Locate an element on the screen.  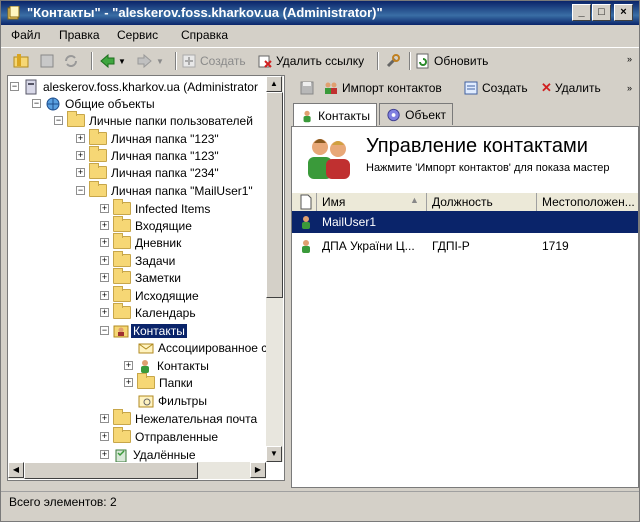
menu-help: Справка is located at coordinates (204, 35).